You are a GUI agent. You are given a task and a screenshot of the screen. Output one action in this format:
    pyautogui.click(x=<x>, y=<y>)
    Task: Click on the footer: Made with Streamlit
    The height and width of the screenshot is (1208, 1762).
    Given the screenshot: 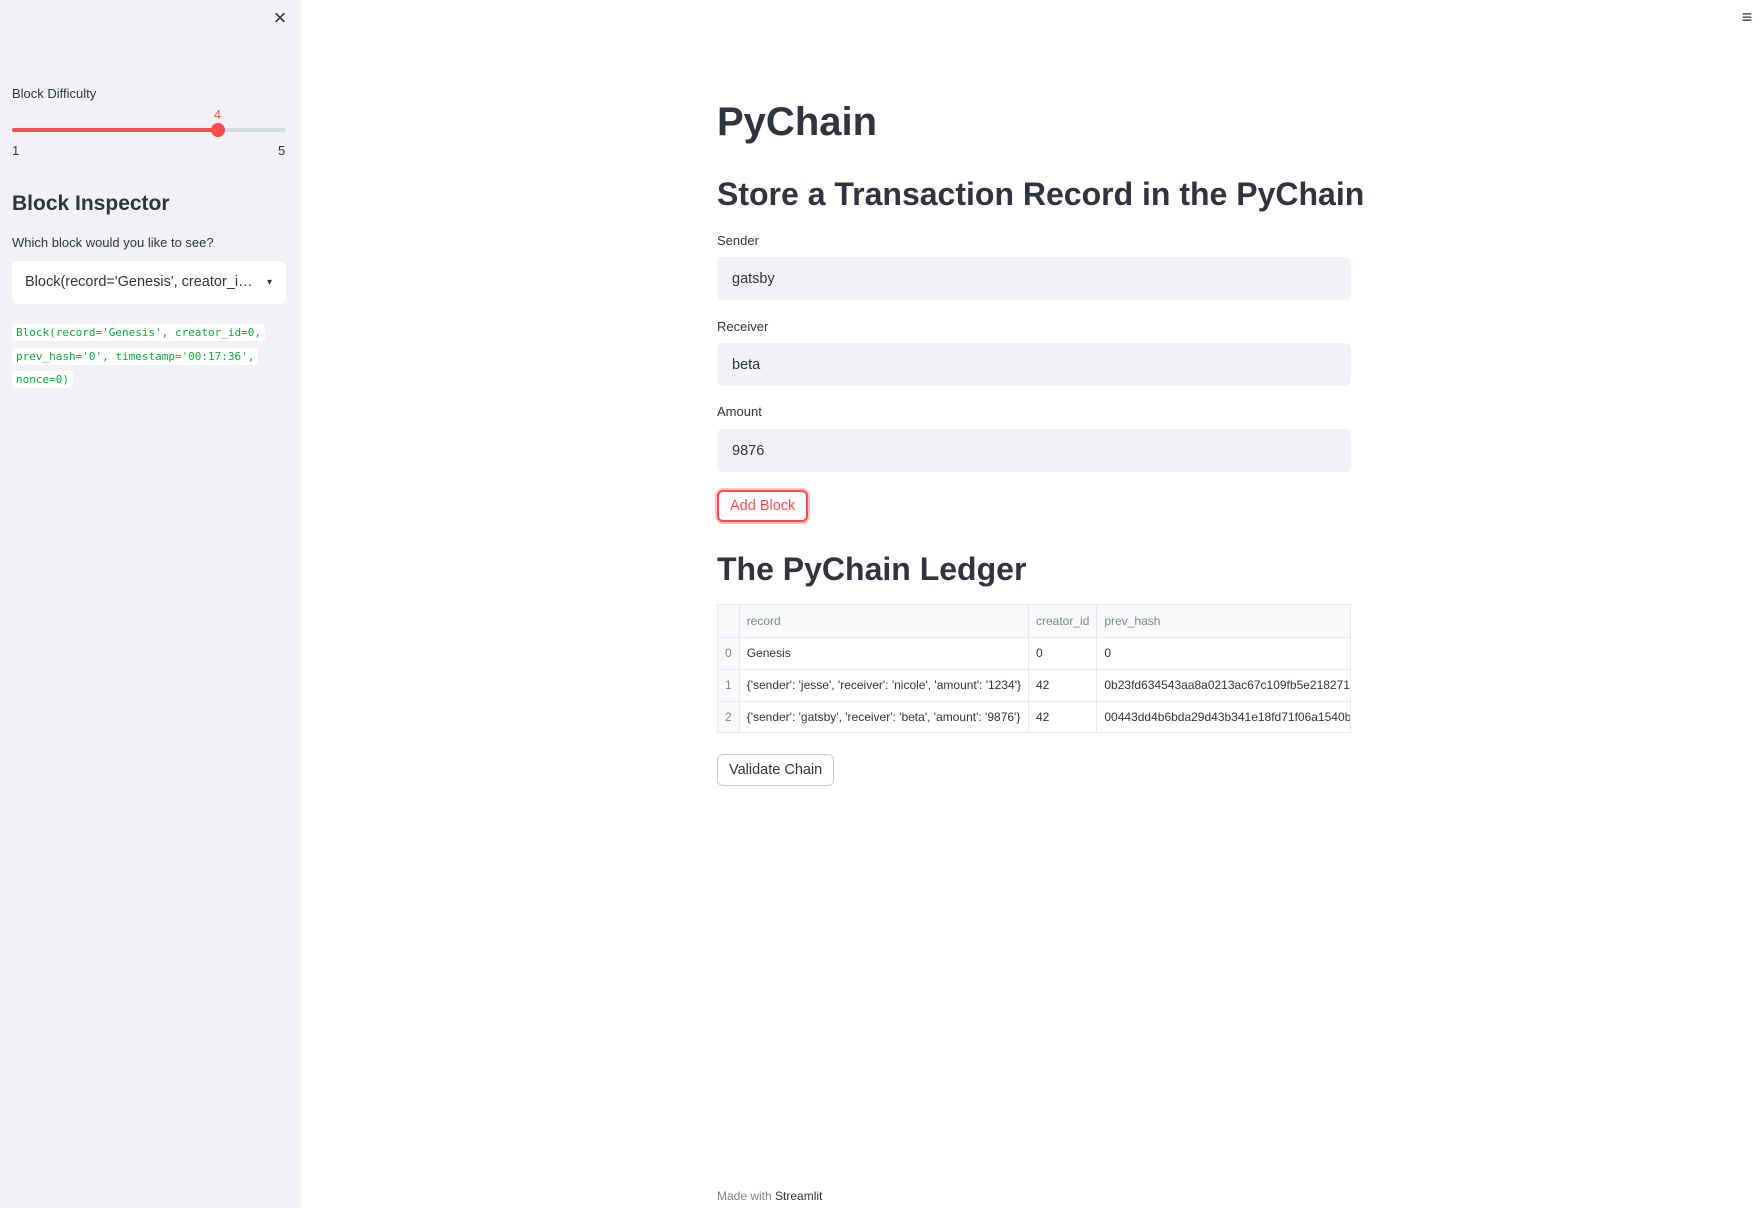 What is the action you would take?
    pyautogui.click(x=769, y=1196)
    